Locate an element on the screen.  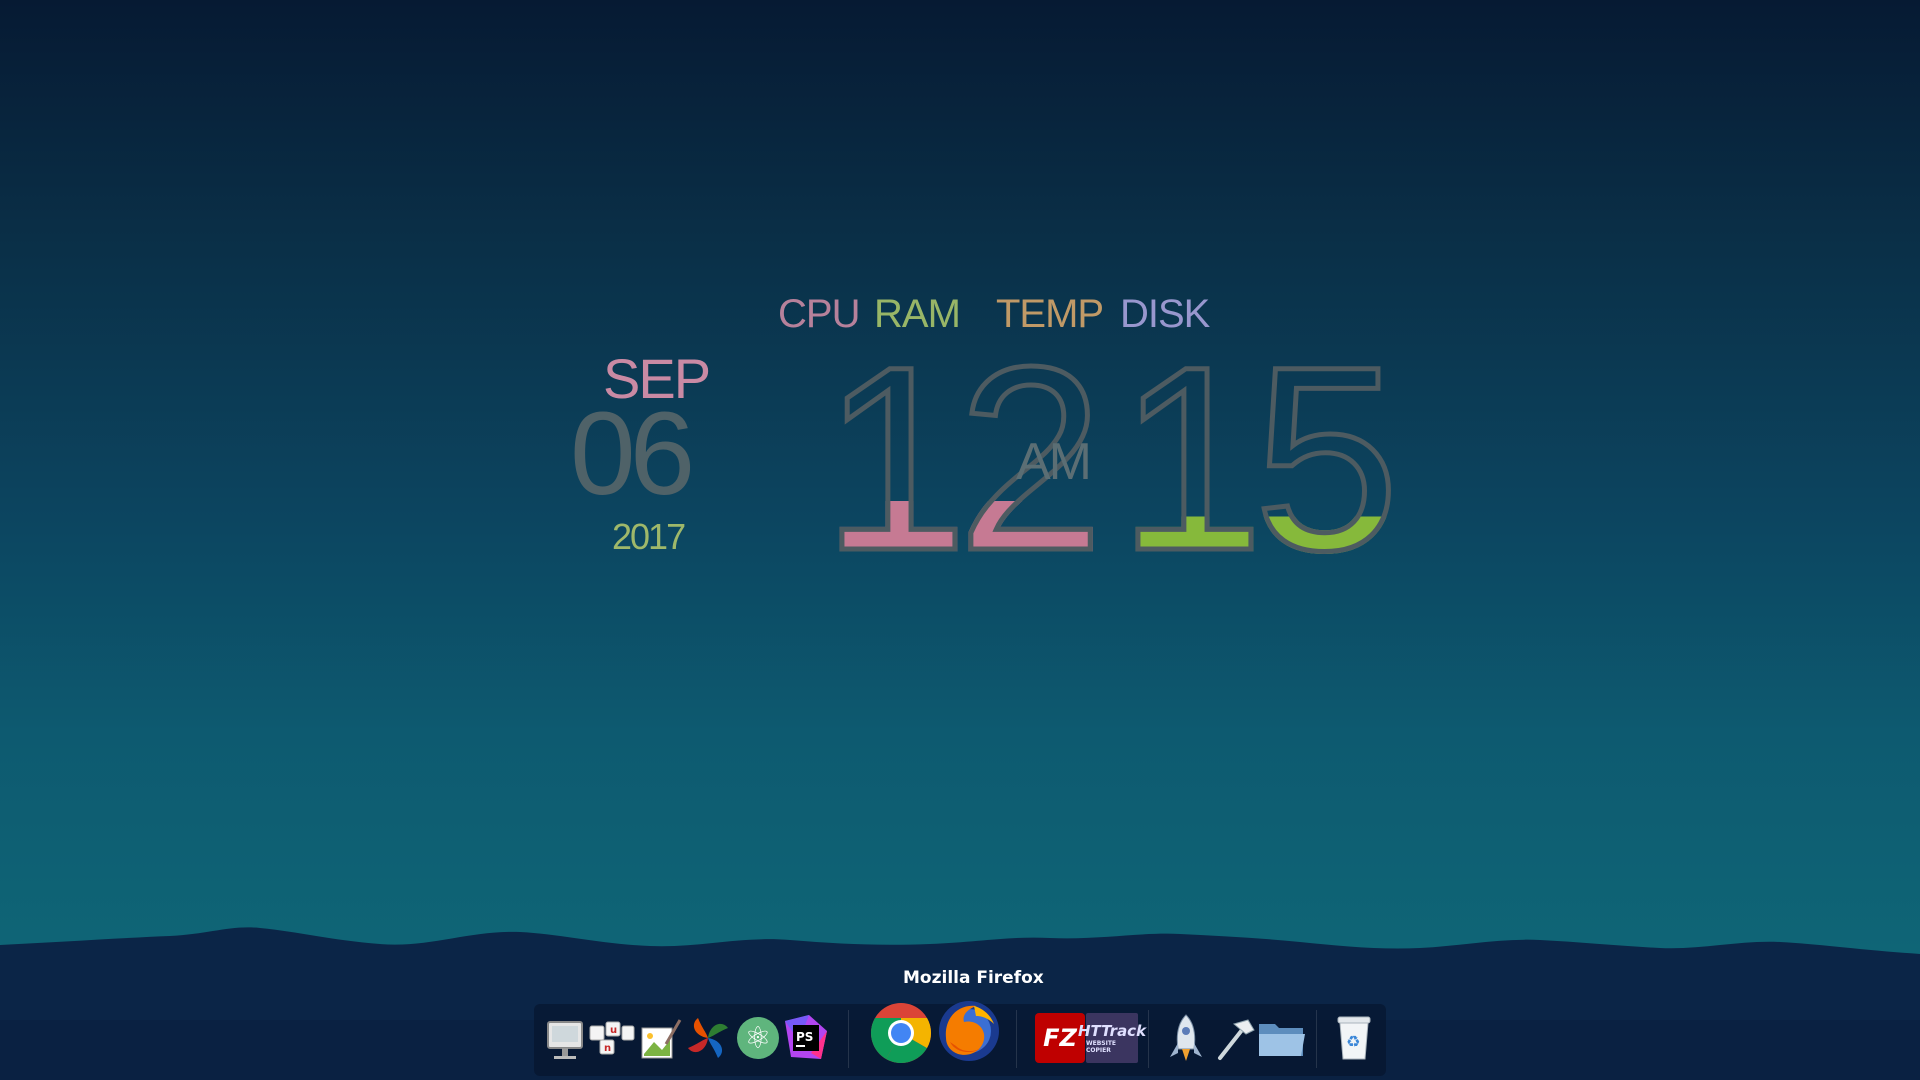
date-day: 06 is located at coordinates (632, 454).